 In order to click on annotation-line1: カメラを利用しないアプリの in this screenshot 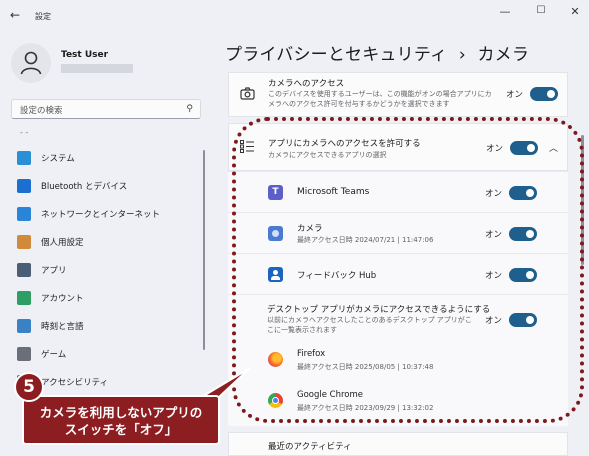, I will do `click(121, 412)`.